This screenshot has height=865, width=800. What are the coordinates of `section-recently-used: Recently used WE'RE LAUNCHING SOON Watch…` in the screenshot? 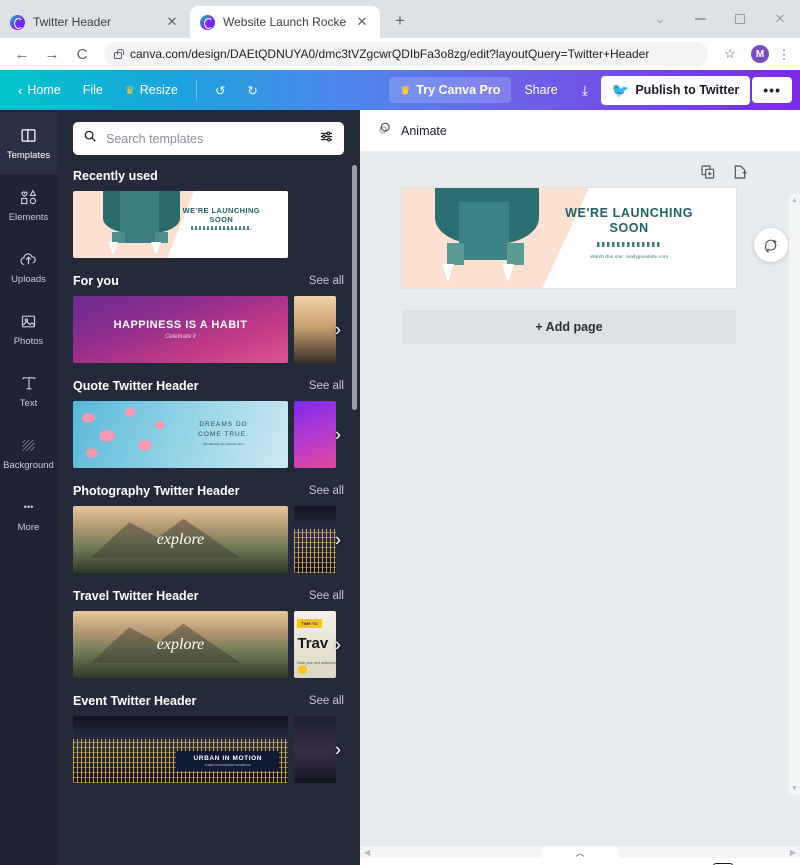 It's located at (208, 210).